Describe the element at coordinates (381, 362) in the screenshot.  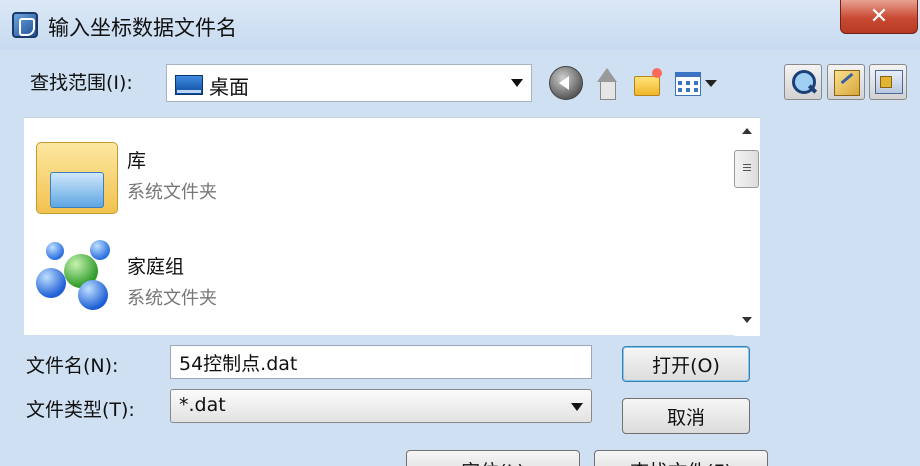
I see `filename-input` at that location.